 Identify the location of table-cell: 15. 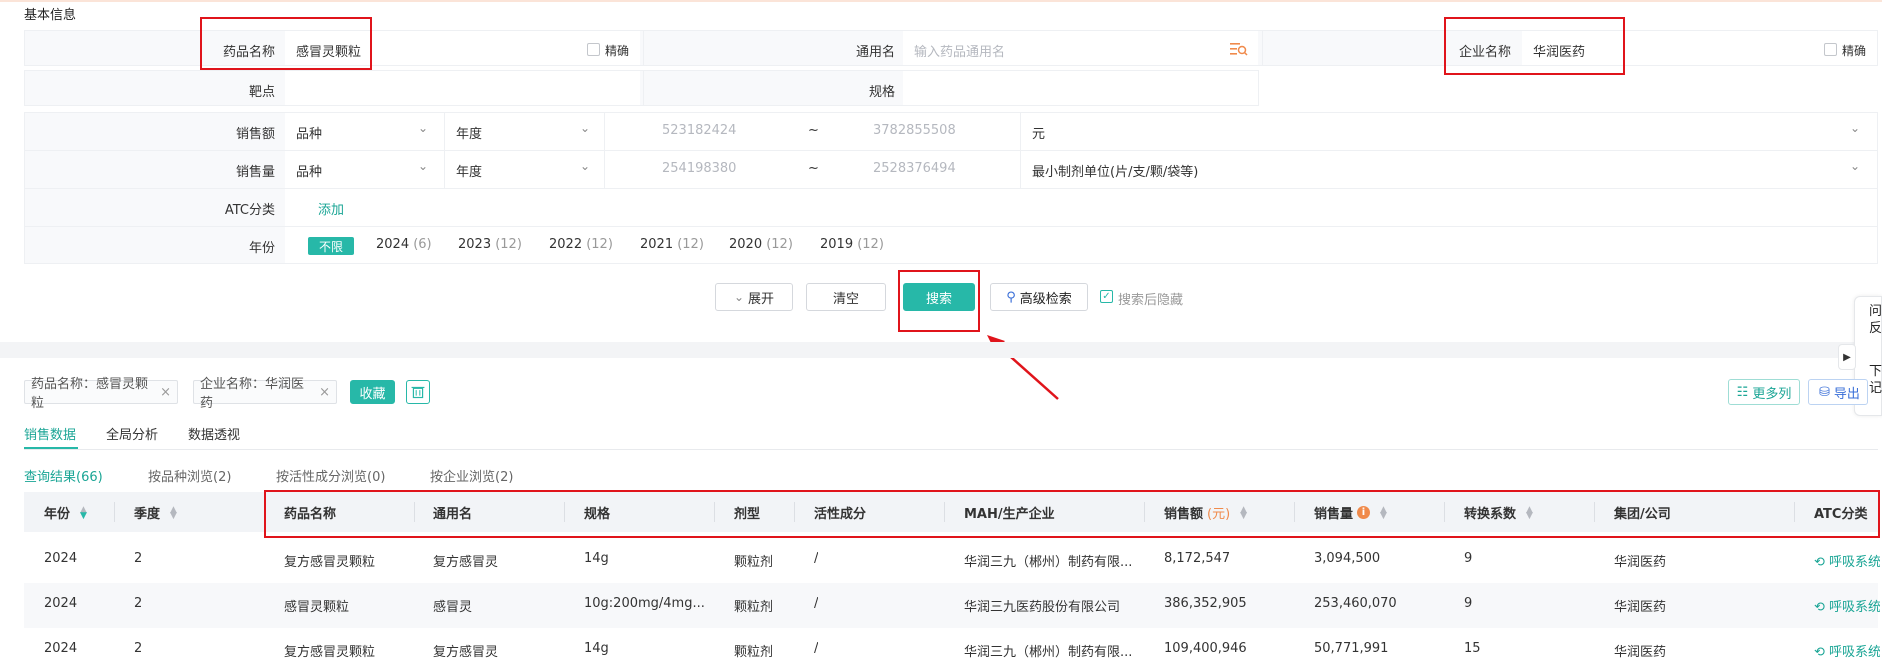
(1472, 648).